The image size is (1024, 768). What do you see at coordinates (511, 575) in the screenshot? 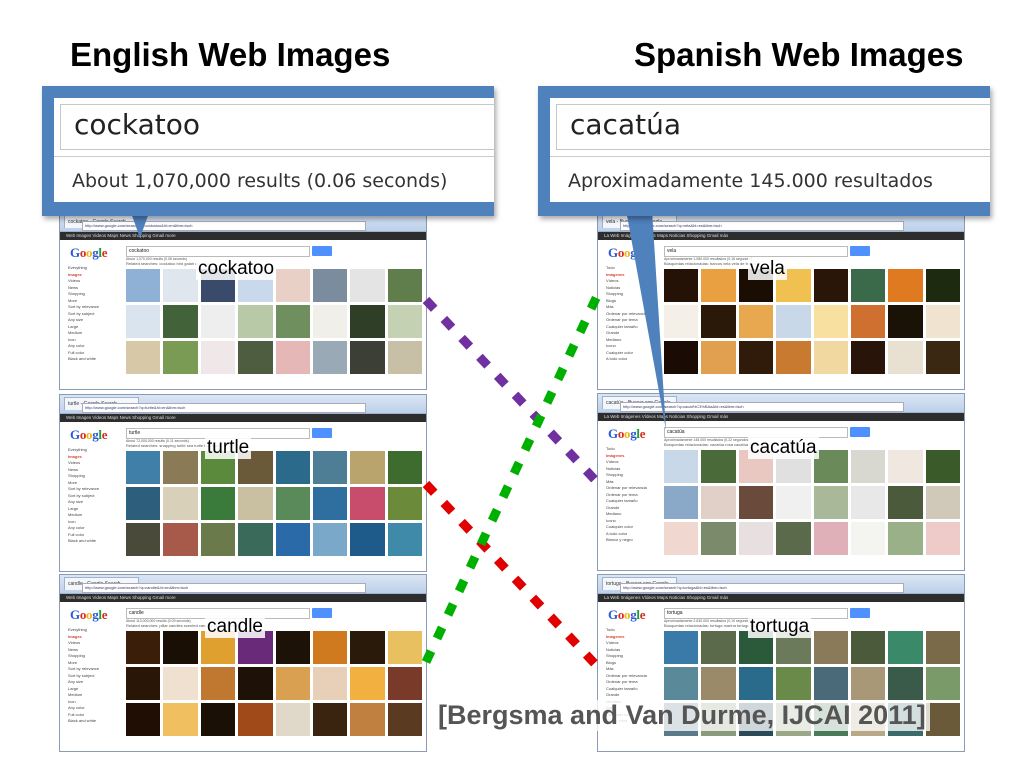
I see `link-turtle` at bounding box center [511, 575].